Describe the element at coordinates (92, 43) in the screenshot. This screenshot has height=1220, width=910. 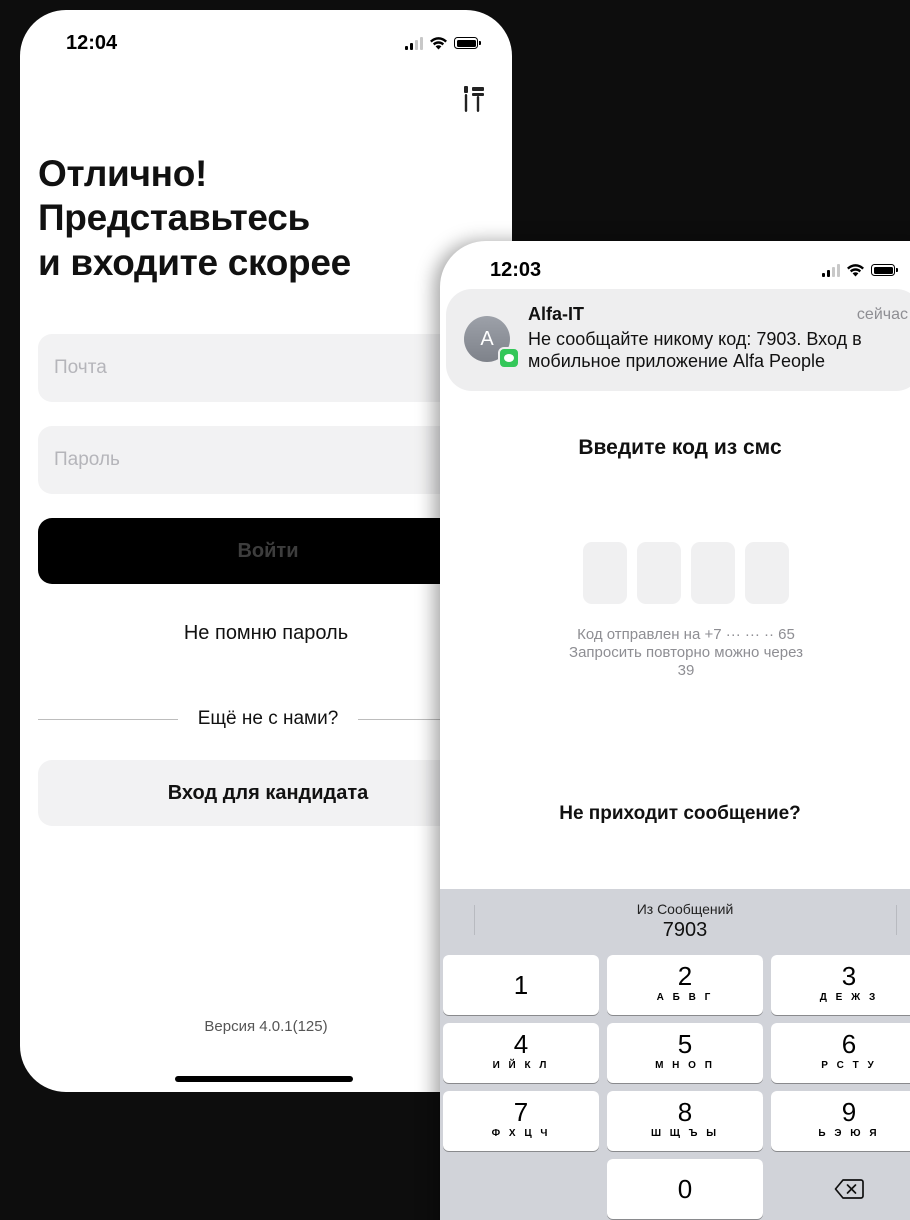
I see `status-time: 12:04` at that location.